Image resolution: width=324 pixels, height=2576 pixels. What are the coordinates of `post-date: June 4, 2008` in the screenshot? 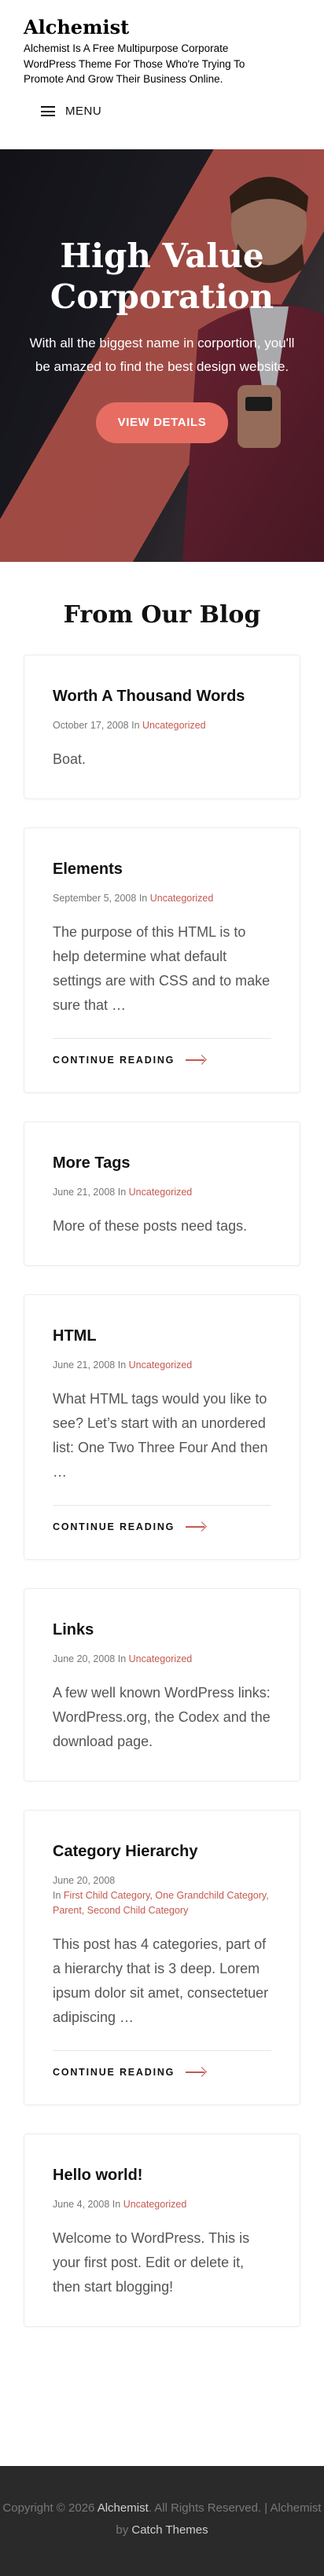 It's located at (81, 2204).